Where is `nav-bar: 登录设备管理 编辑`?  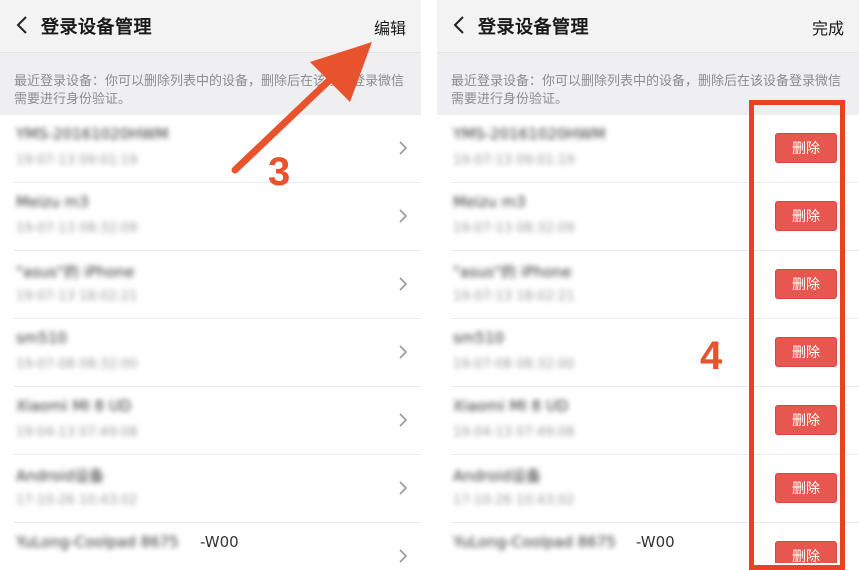 nav-bar: 登录设备管理 编辑 is located at coordinates (210, 26).